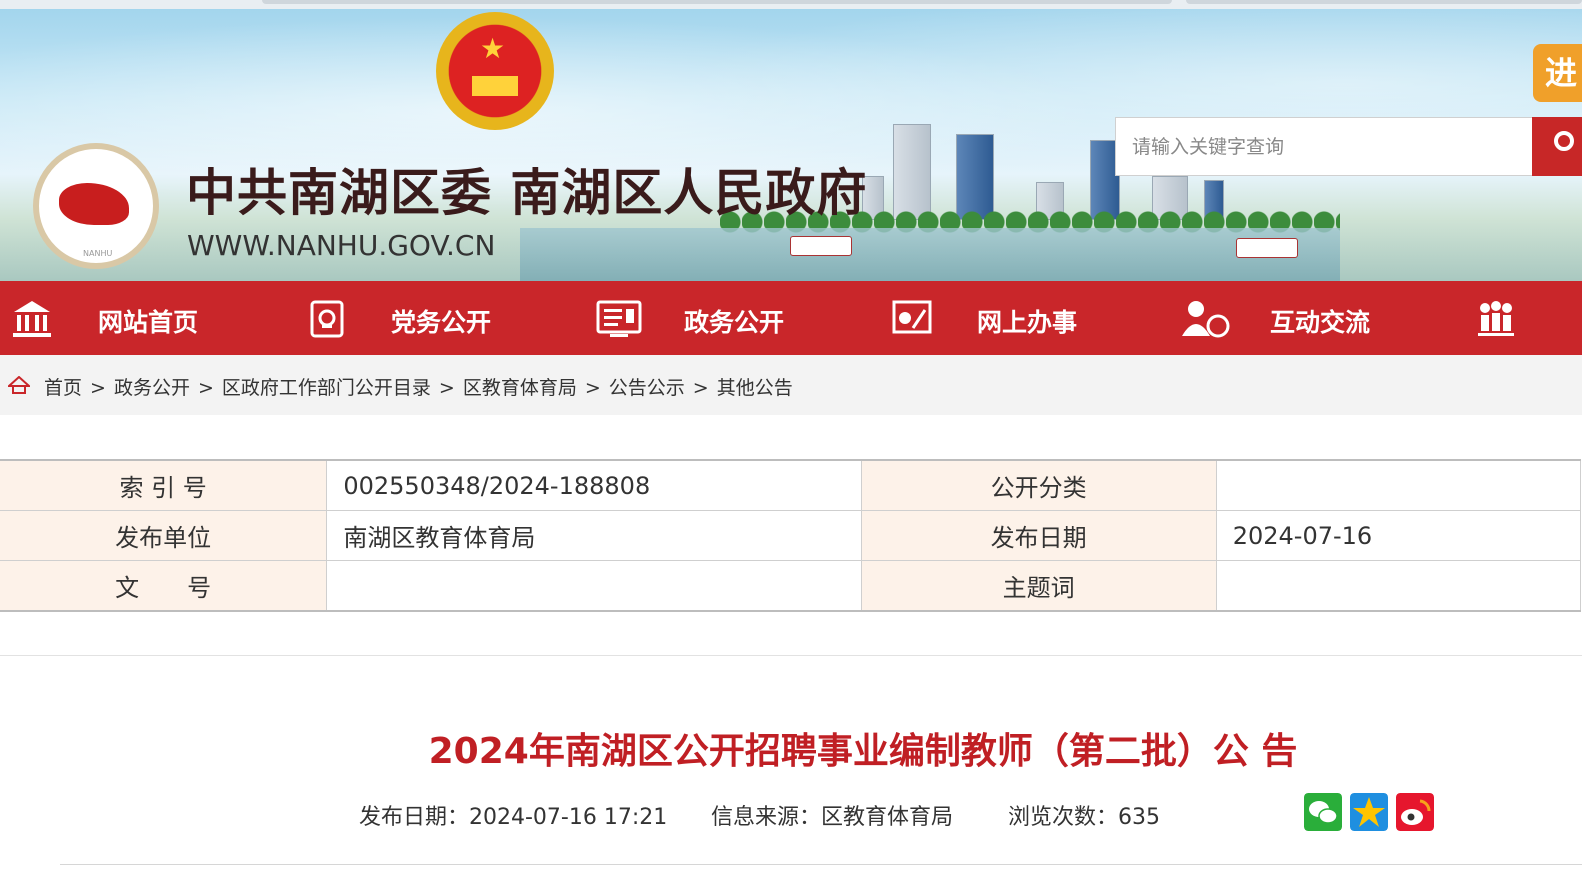 Image resolution: width=1582 pixels, height=878 pixels. Describe the element at coordinates (594, 485) in the screenshot. I see `index-number-value: 002550348/2024-188808` at that location.